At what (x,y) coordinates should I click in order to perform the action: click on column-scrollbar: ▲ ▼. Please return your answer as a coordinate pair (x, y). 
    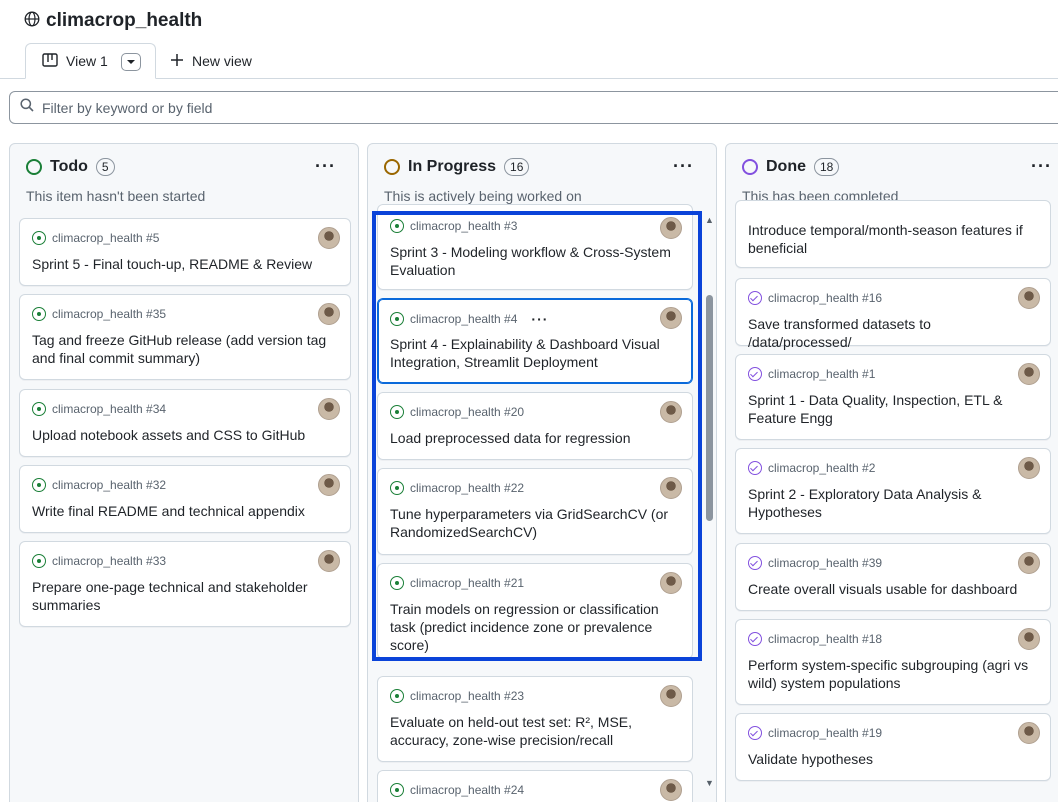
    Looking at the image, I should click on (709, 503).